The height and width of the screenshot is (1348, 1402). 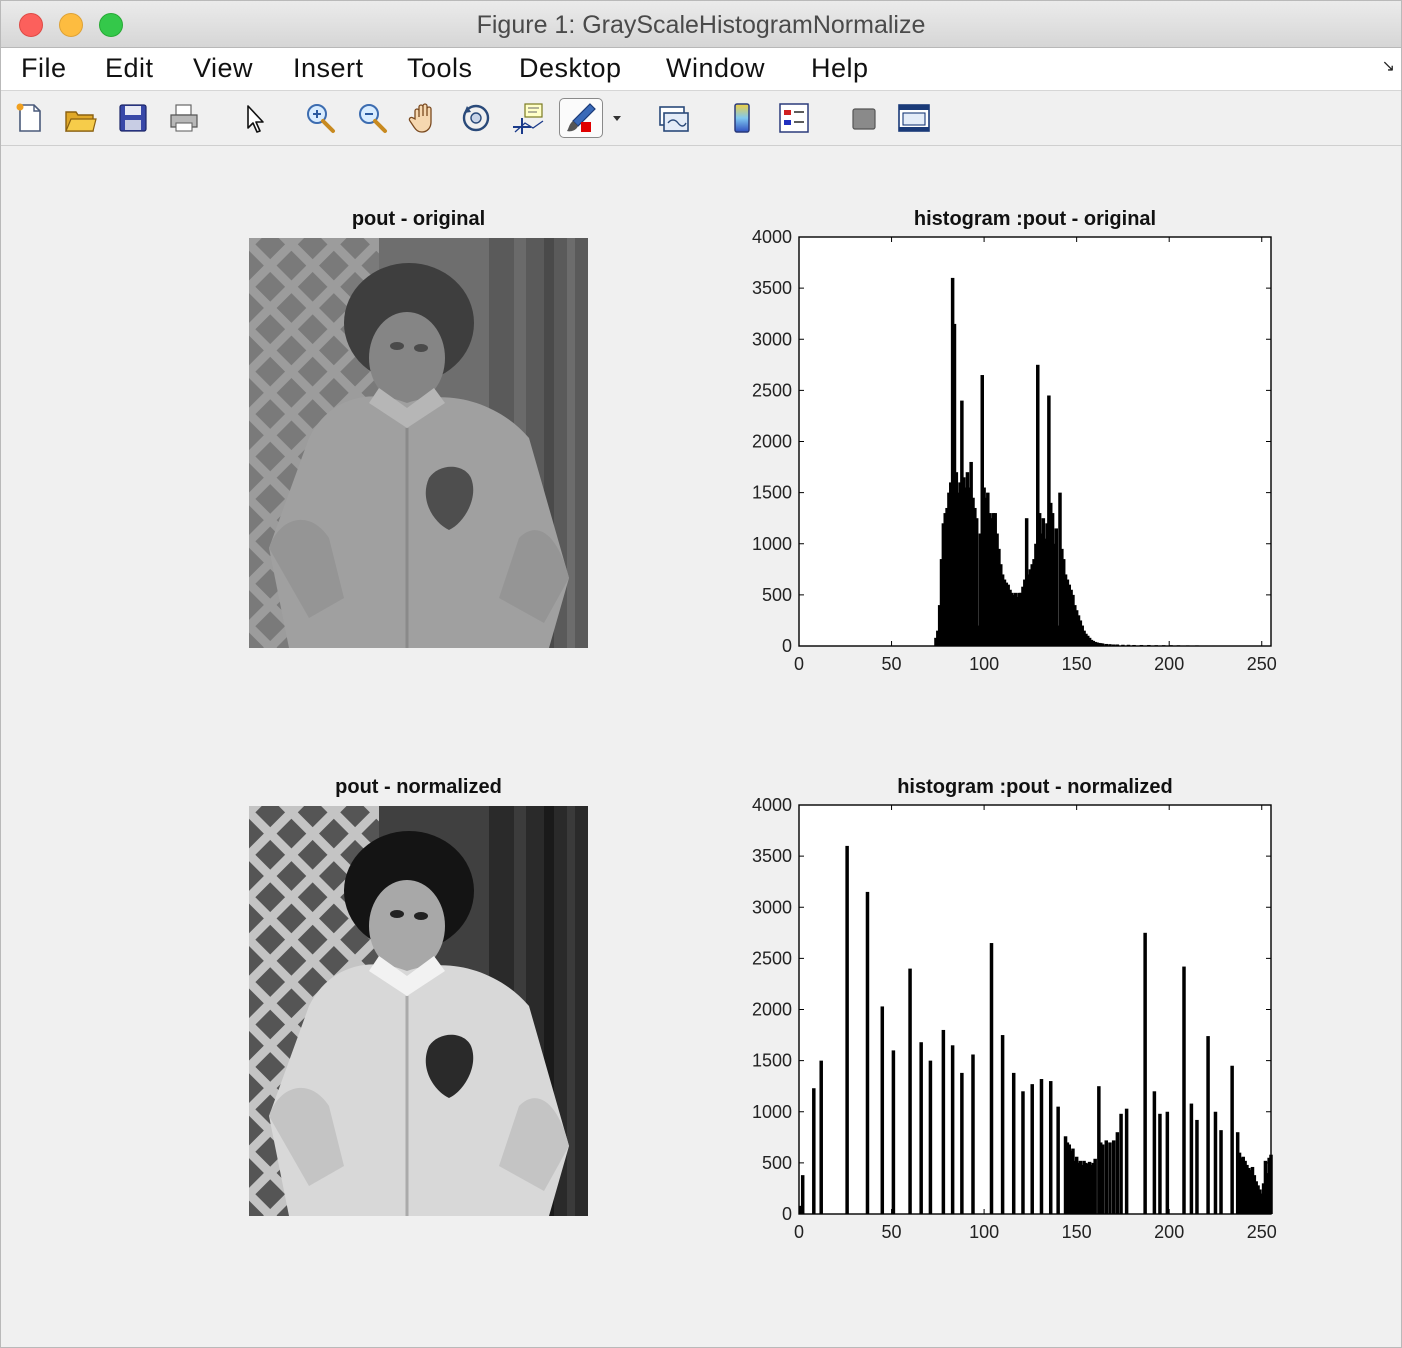 What do you see at coordinates (44, 68) in the screenshot?
I see `menu-file: File` at bounding box center [44, 68].